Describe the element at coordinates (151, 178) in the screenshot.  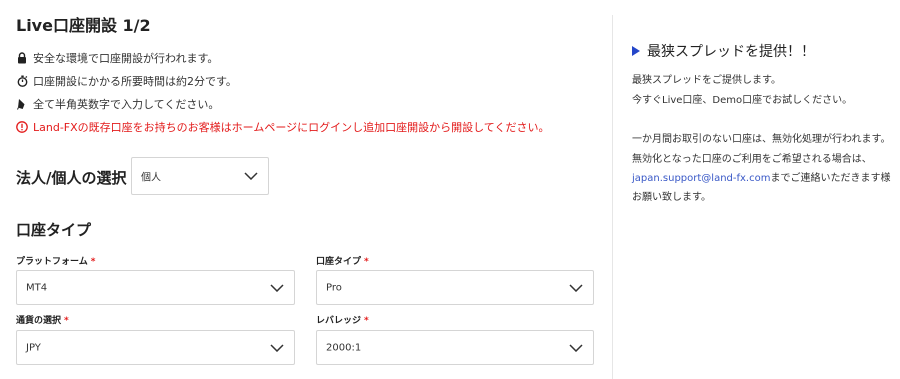
I see `entity-type-value: 個人` at that location.